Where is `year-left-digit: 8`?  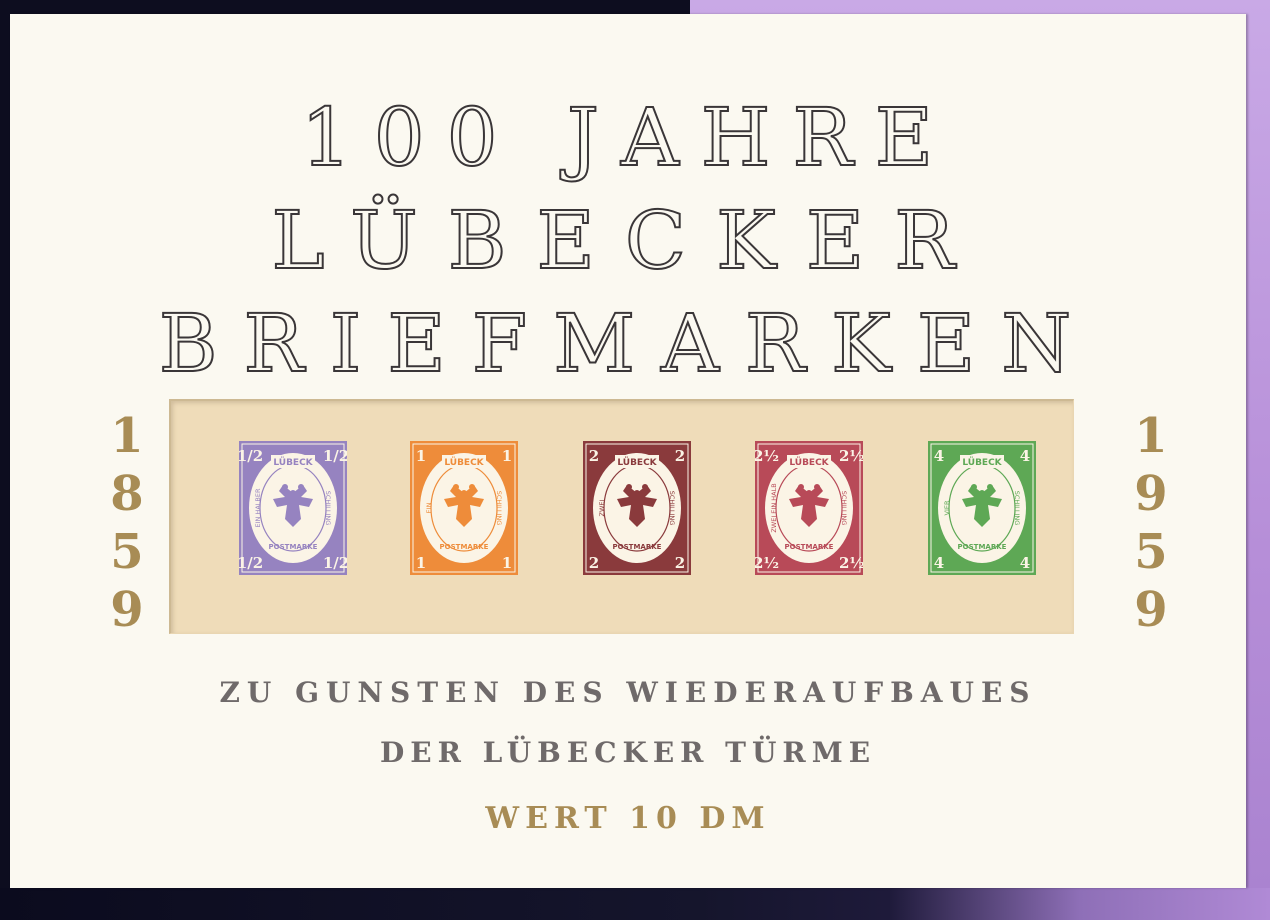 year-left-digit: 8 is located at coordinates (127, 494).